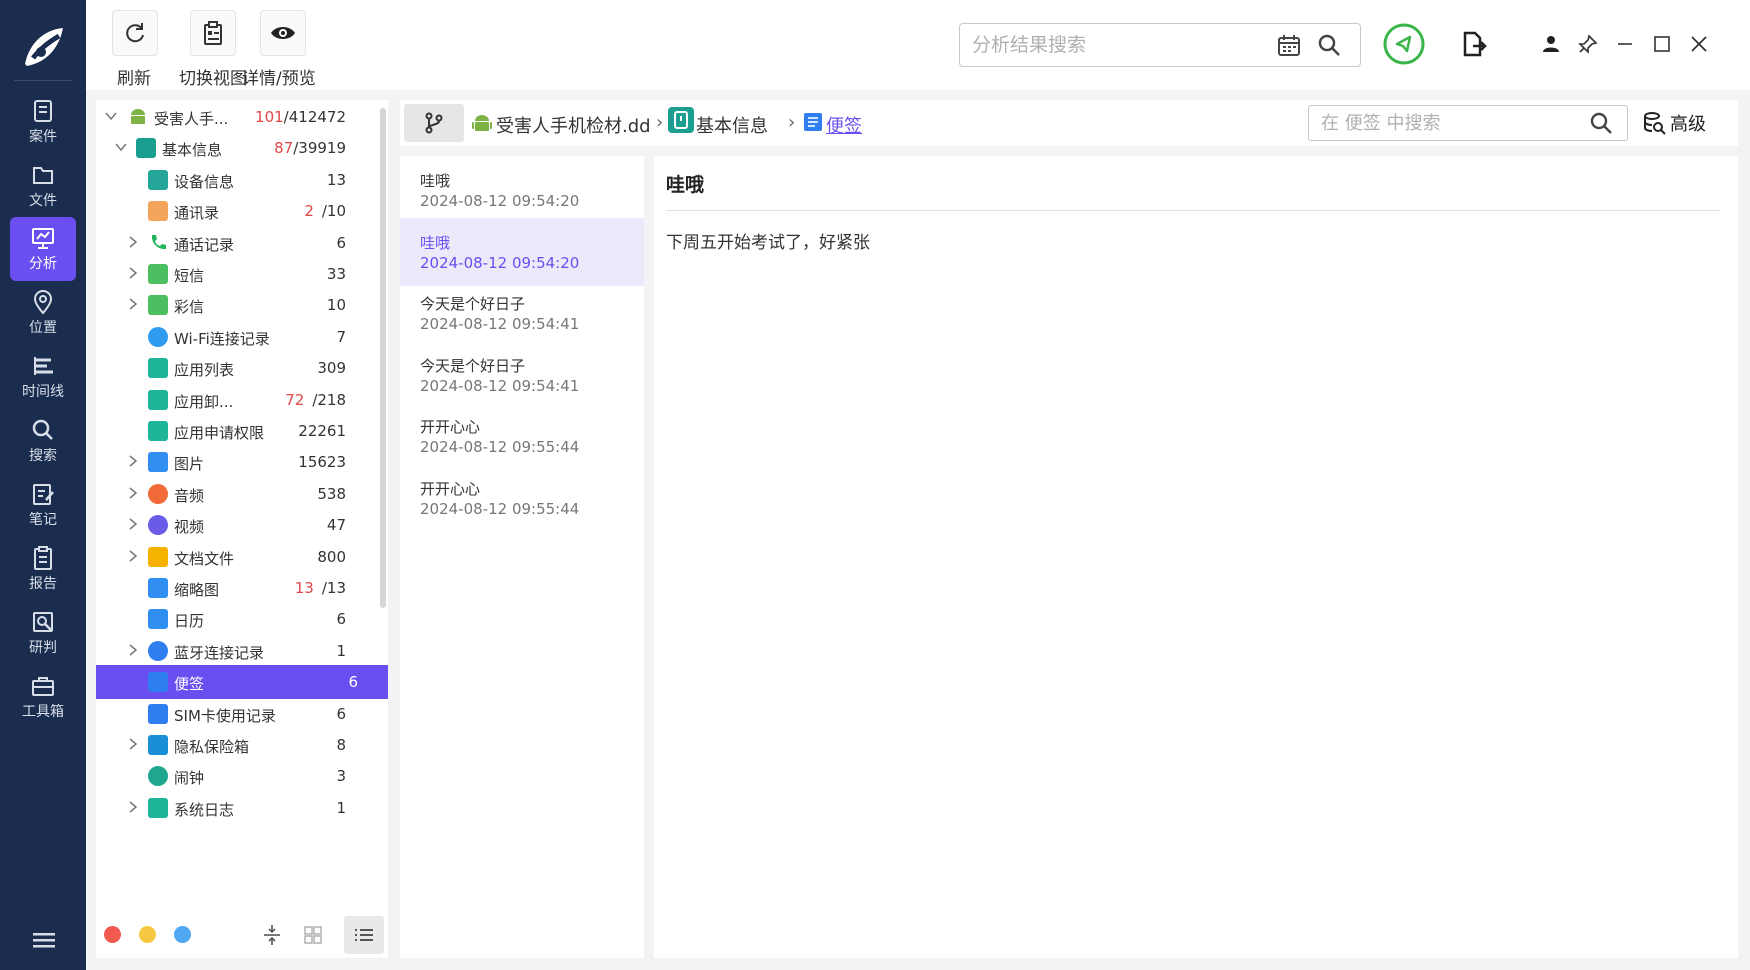 This screenshot has width=1750, height=970. Describe the element at coordinates (213, 33) in the screenshot. I see `switch-view-button` at that location.